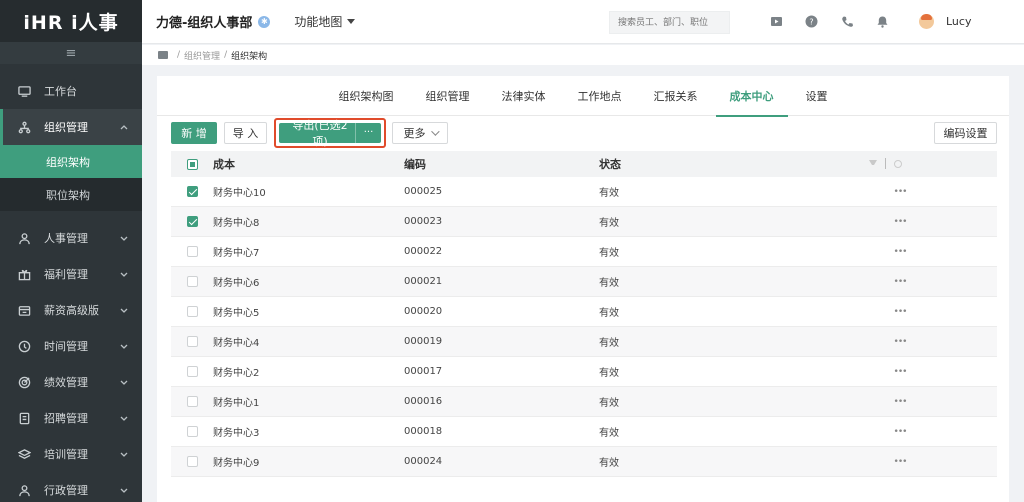 This screenshot has height=502, width=1024. I want to click on sidebar-item-admin: 行政管理, so click(71, 487).